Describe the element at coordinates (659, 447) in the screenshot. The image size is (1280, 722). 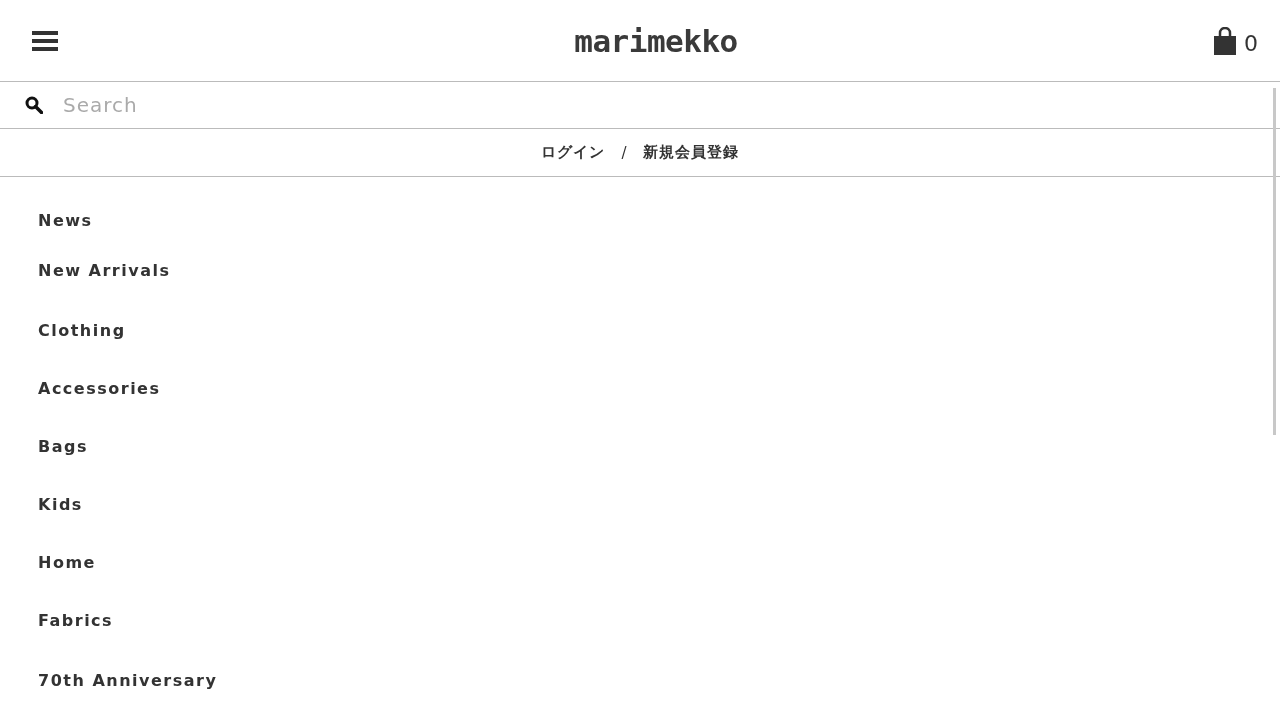
I see `menu-item: Bags` at that location.